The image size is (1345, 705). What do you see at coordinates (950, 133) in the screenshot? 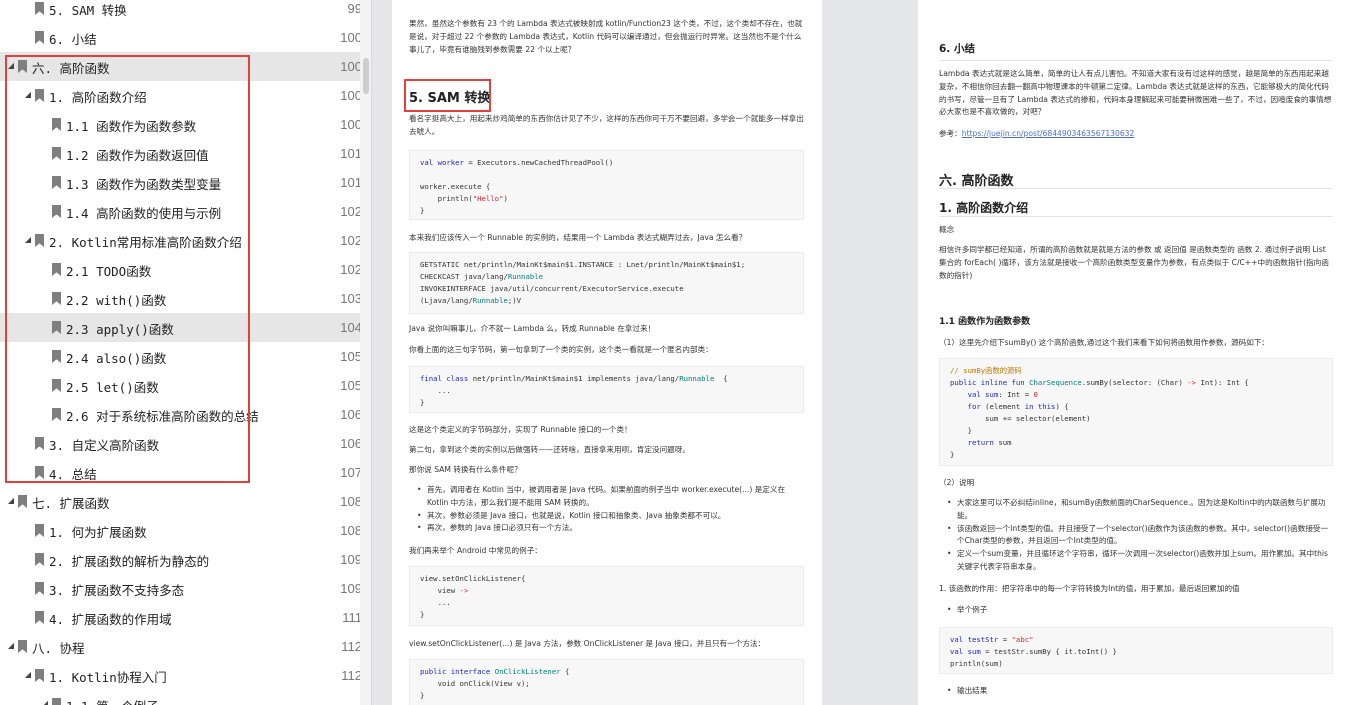
I see `reference-label: 参考：` at bounding box center [950, 133].